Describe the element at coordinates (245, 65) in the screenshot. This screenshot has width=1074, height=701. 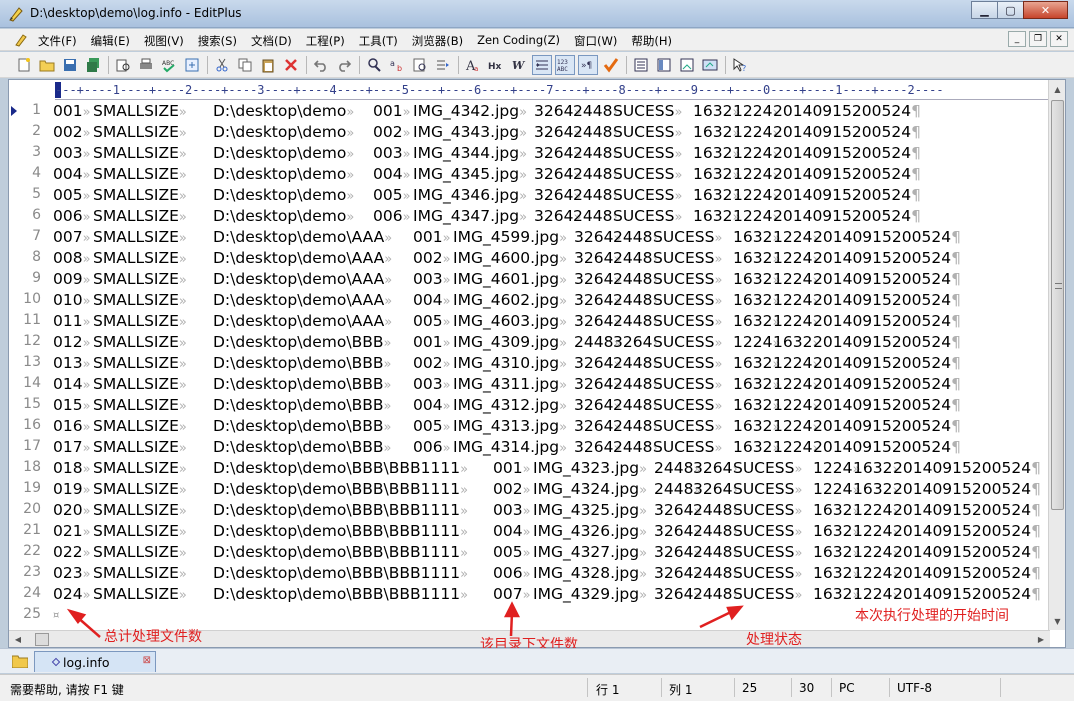
I see `copy-icon` at that location.